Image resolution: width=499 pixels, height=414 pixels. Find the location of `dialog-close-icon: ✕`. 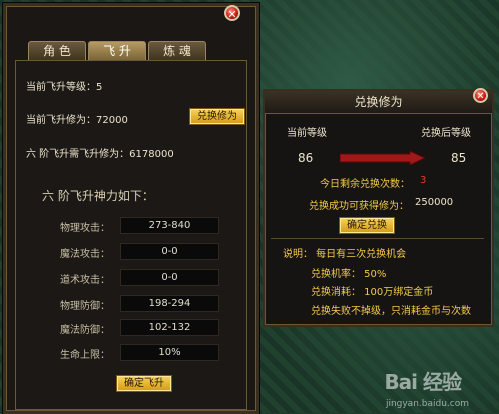

dialog-close-icon: ✕ is located at coordinates (480, 95).